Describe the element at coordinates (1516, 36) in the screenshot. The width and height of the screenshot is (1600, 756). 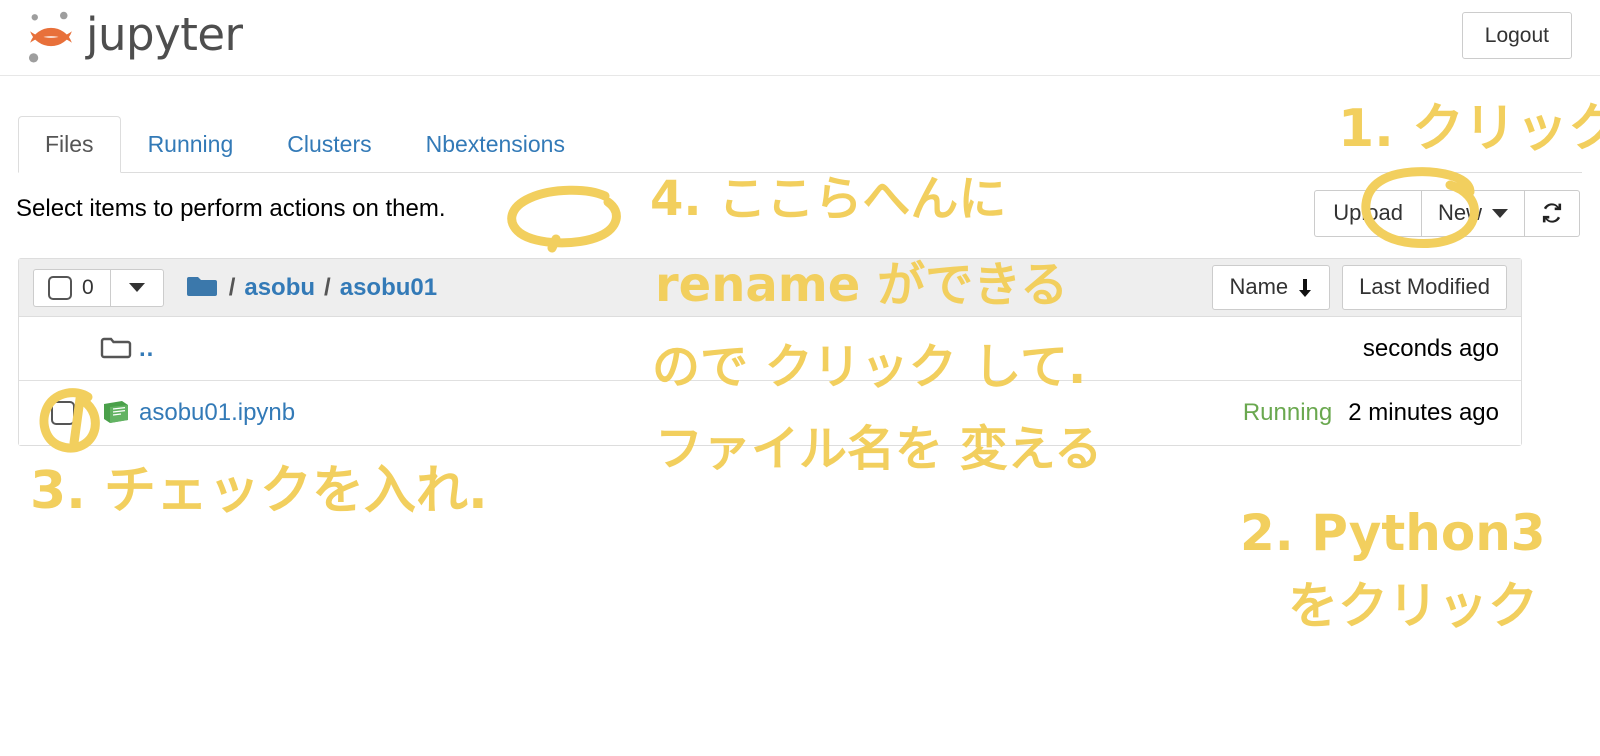
I see `logout-button: Logout` at that location.